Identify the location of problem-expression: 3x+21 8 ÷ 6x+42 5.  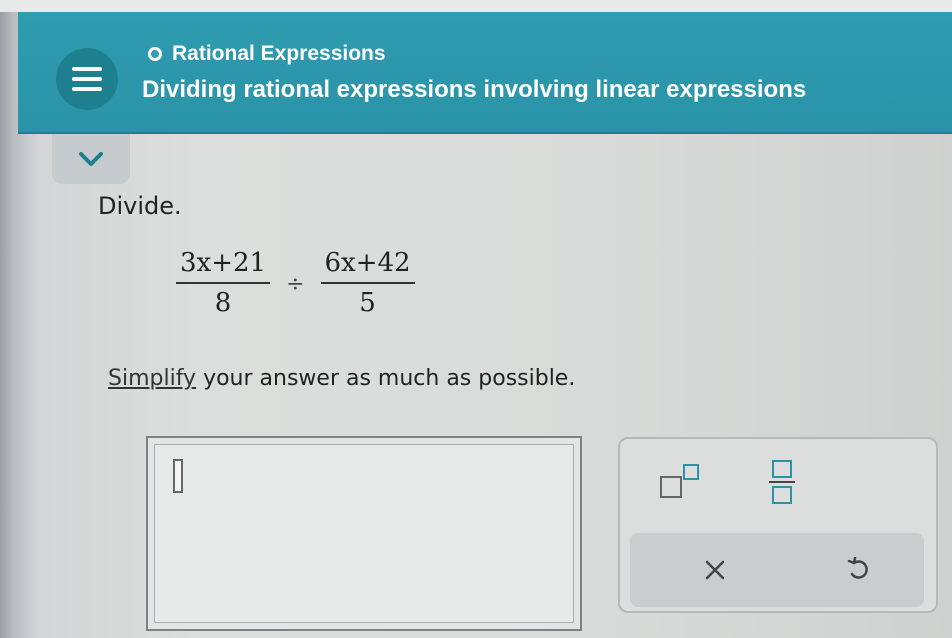
(295, 283).